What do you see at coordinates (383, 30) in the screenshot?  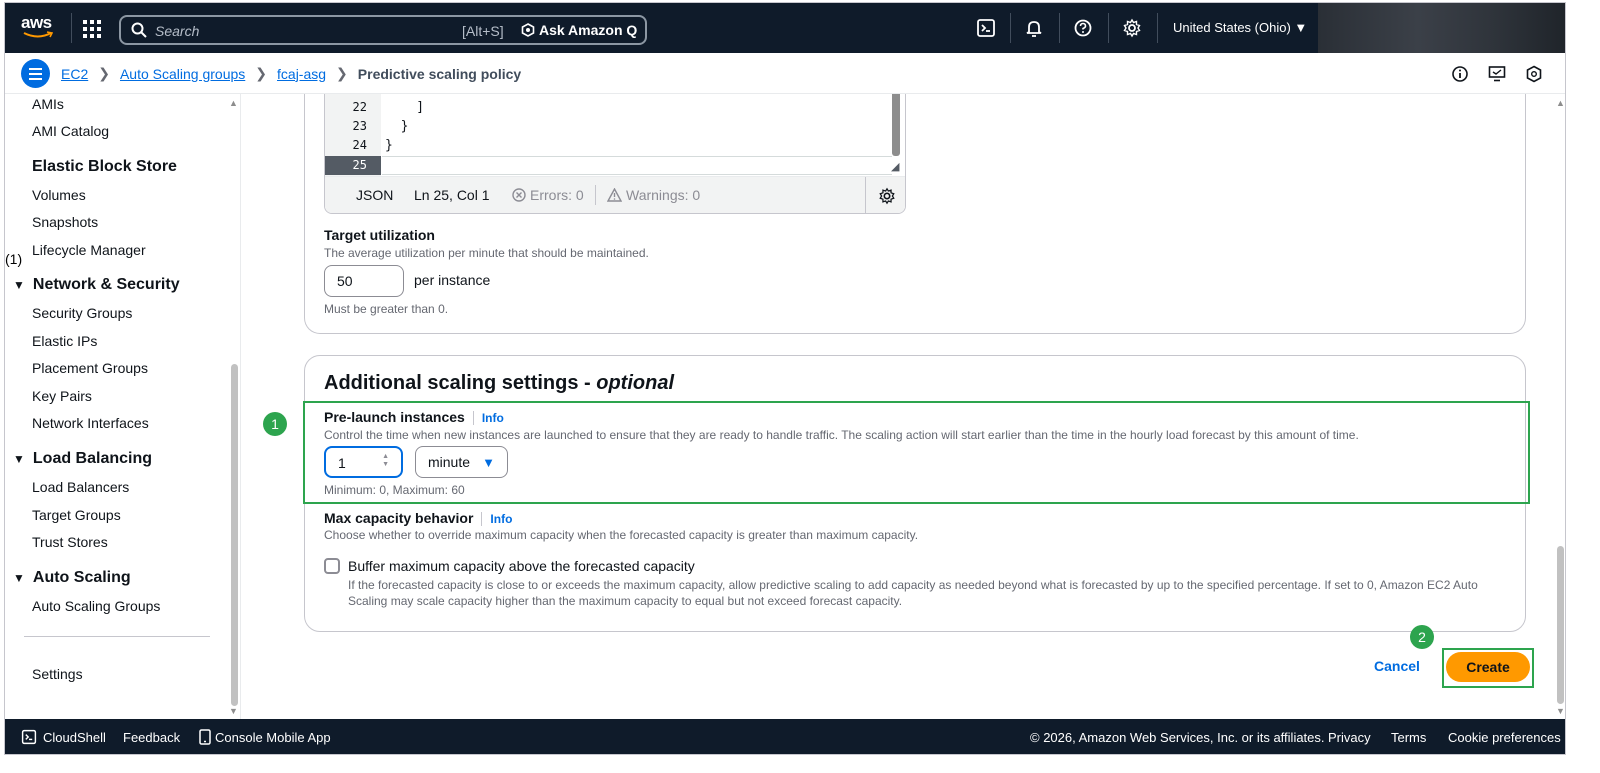 I see `search-bar: Search [Alt+S] Ask Amazon Q` at bounding box center [383, 30].